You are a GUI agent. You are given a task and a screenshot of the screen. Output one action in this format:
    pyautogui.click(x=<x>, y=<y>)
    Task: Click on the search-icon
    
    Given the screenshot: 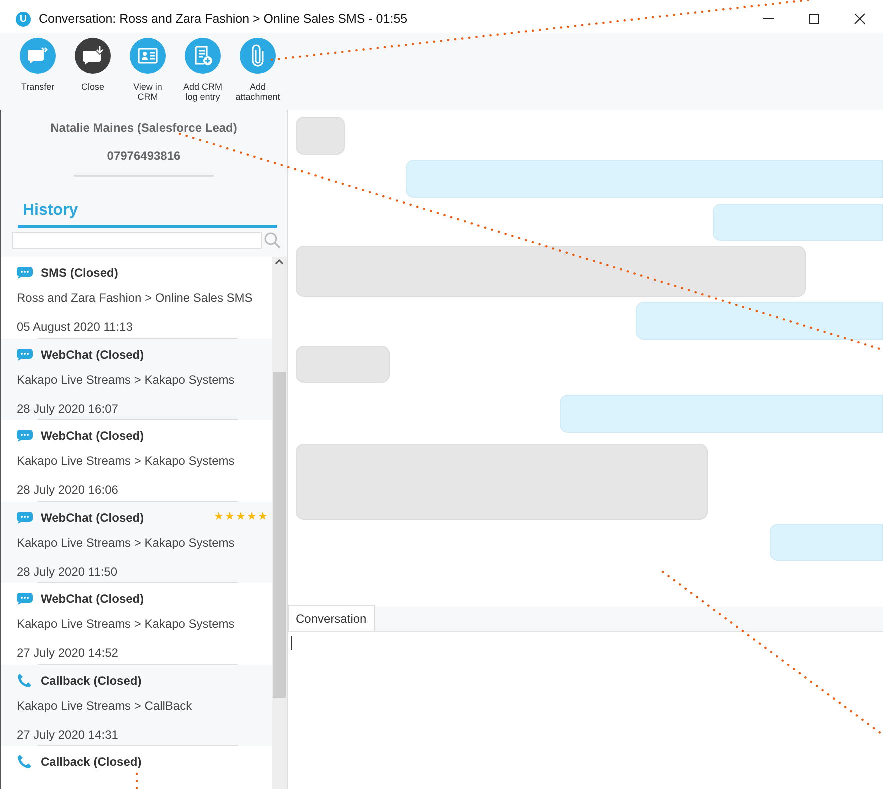 What is the action you would take?
    pyautogui.click(x=272, y=240)
    